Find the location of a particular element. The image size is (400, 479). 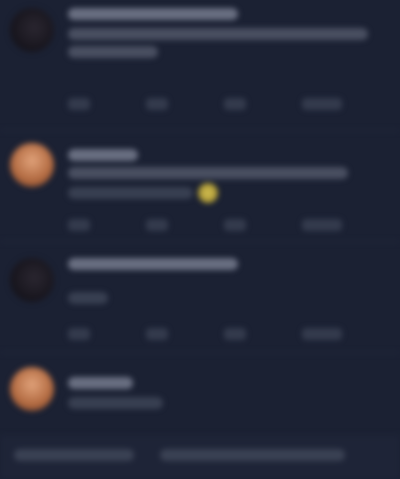

reply-input is located at coordinates (77, 456).